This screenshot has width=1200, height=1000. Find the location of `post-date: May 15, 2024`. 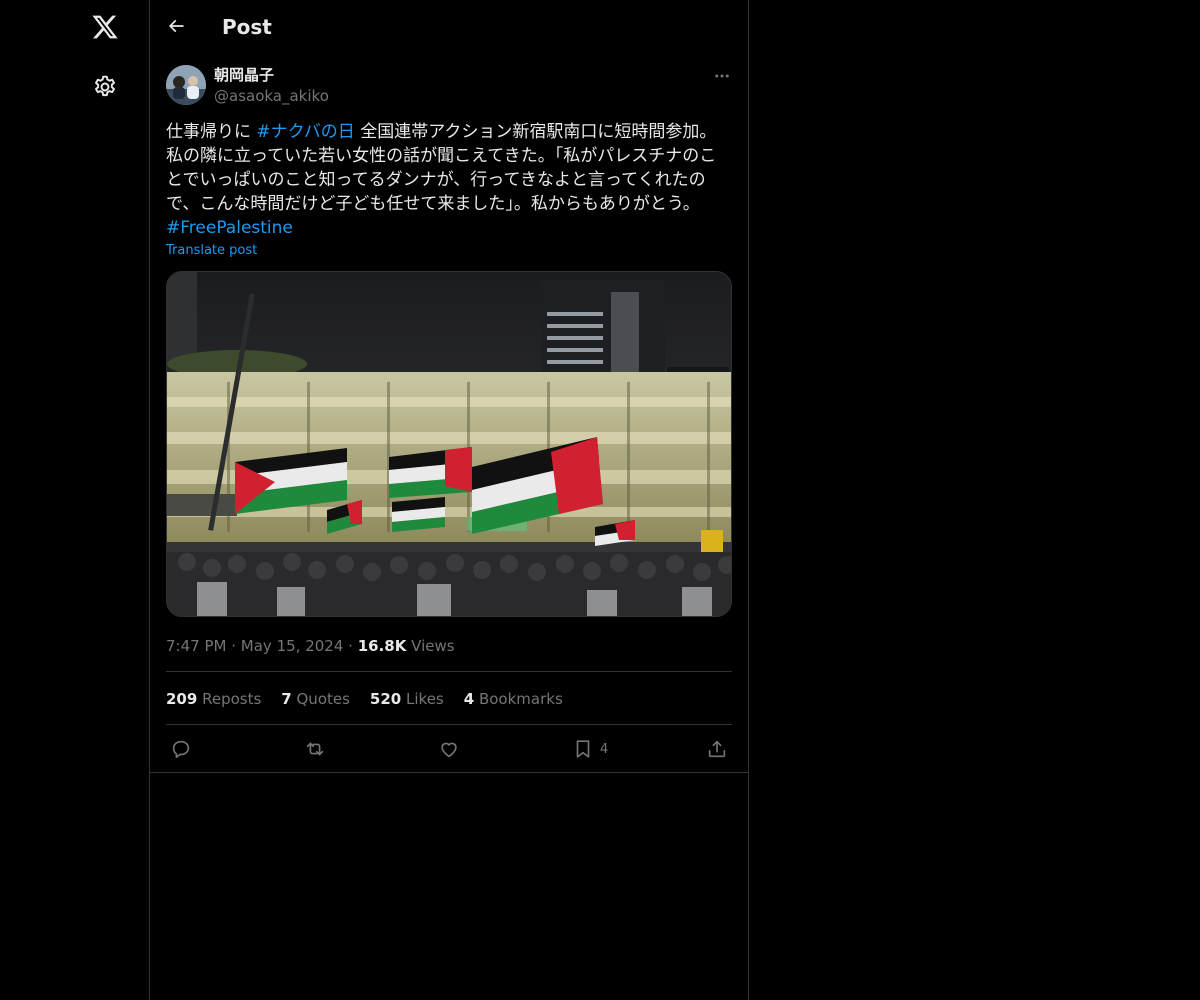

post-date: May 15, 2024 is located at coordinates (292, 646).